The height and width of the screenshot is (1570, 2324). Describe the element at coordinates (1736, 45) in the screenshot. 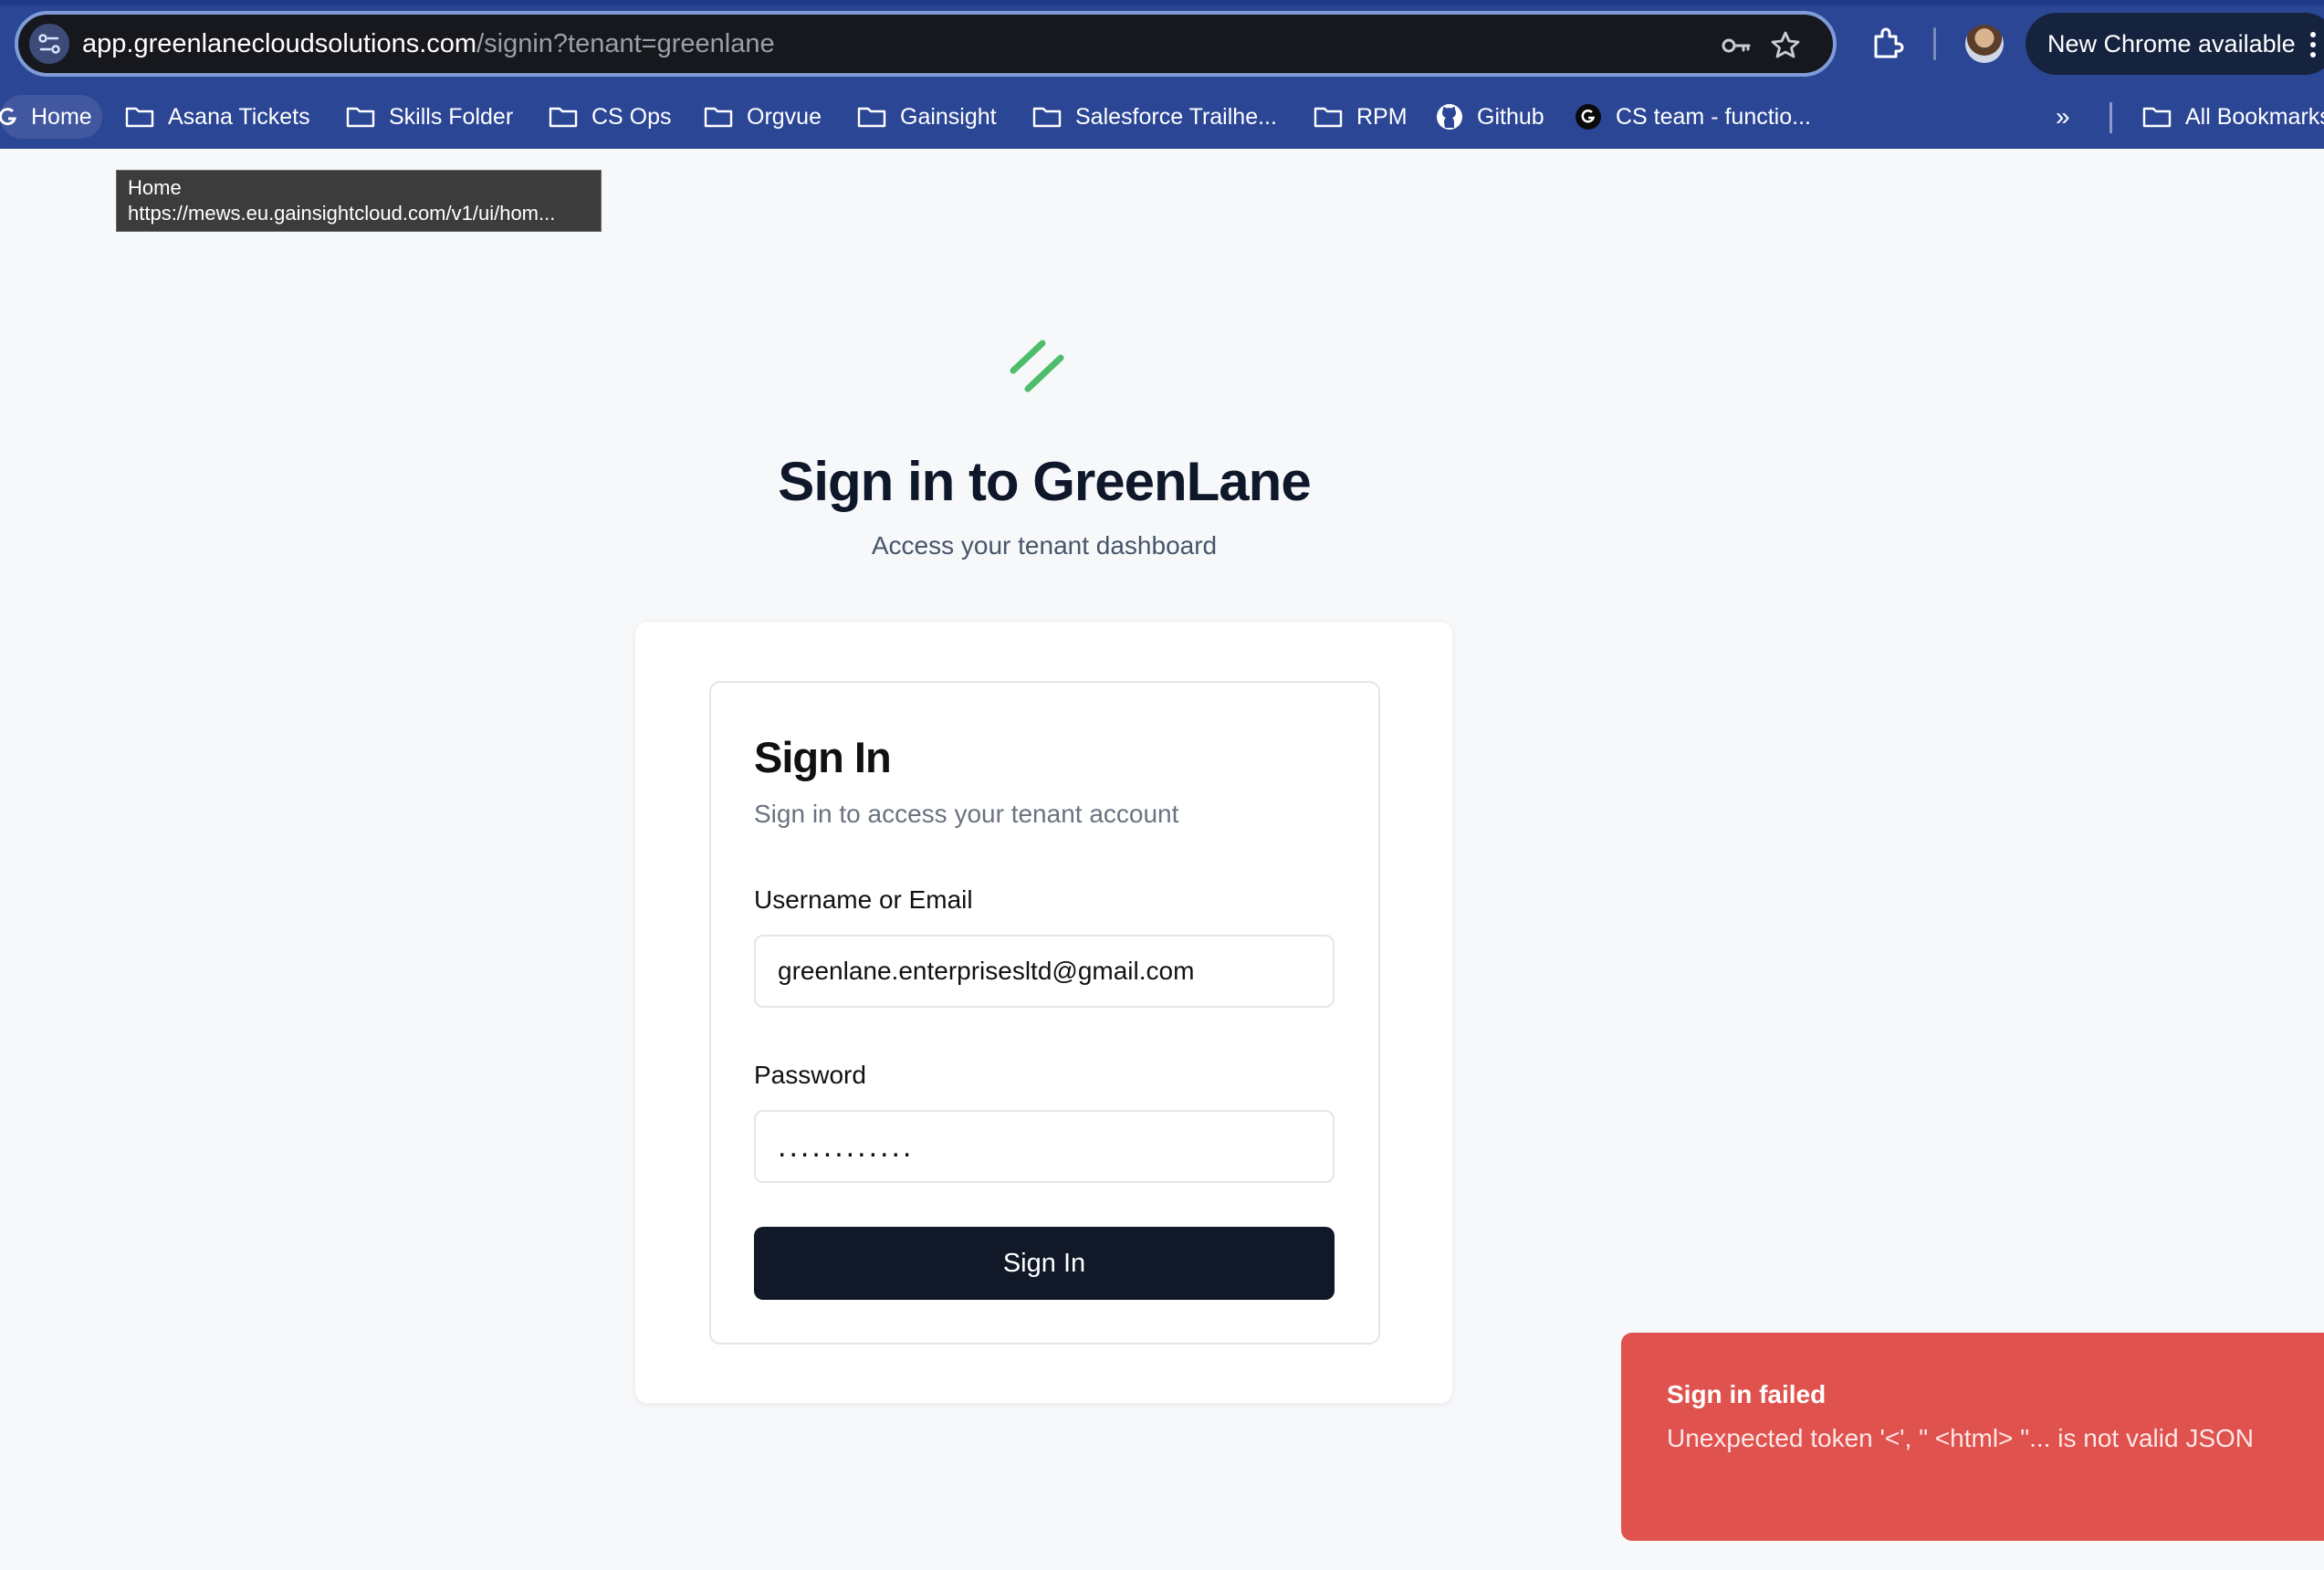

I see `password-key-icon` at that location.